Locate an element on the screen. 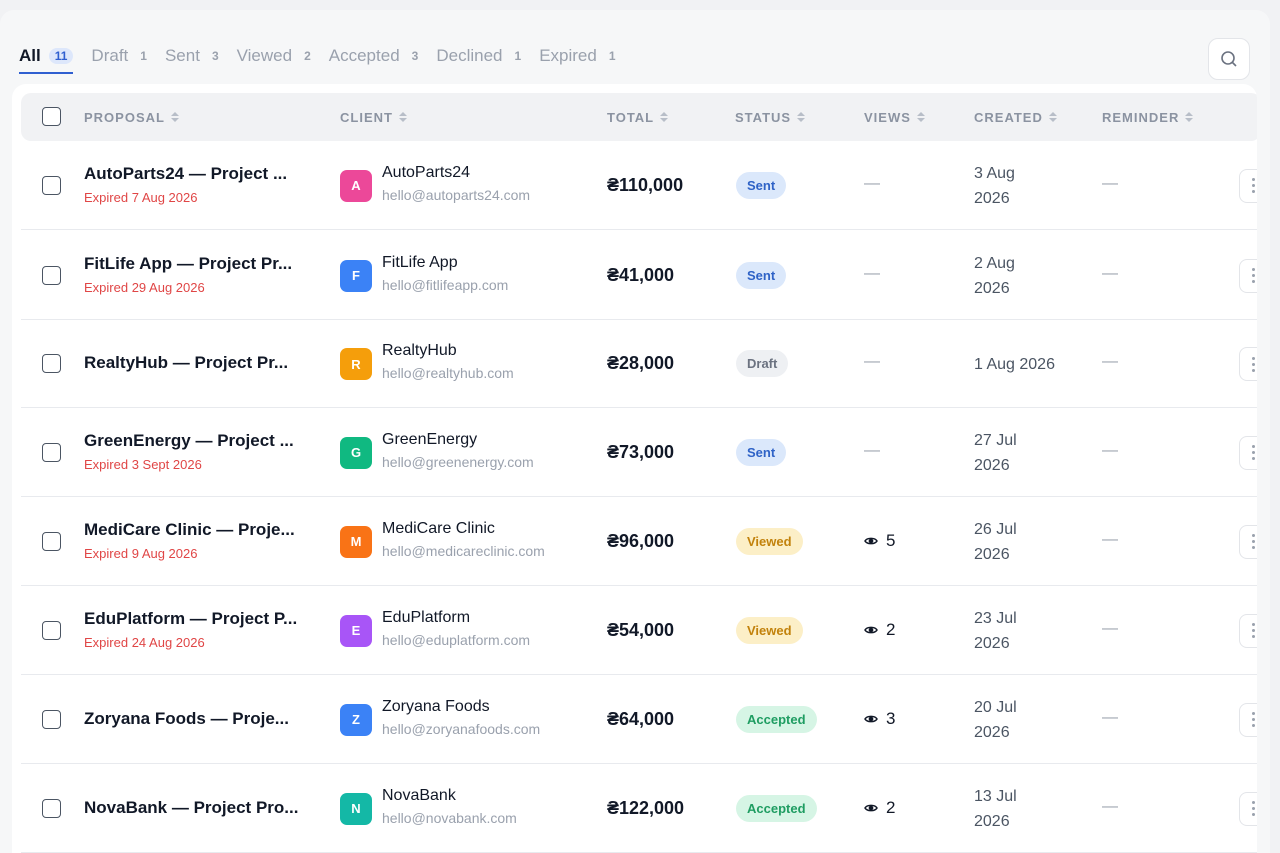 The image size is (1280, 853). reminder-value: — is located at coordinates (1110, 717).